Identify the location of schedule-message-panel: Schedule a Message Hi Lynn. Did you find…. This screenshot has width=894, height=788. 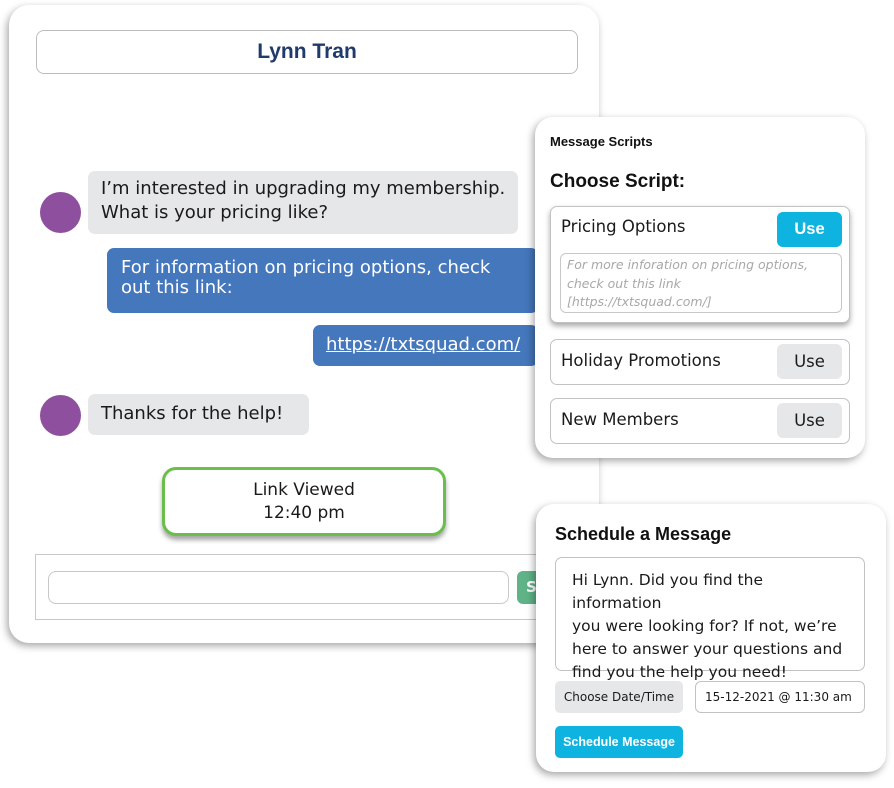
(711, 638).